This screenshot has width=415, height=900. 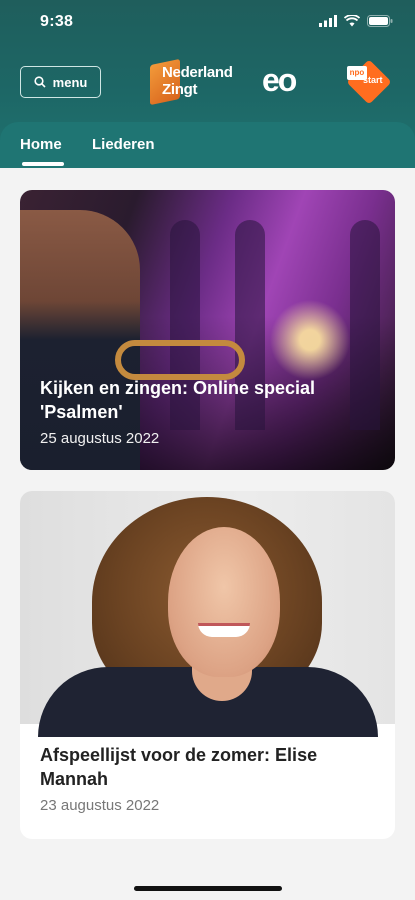 What do you see at coordinates (123, 144) in the screenshot?
I see `tab-liederen: Liederen` at bounding box center [123, 144].